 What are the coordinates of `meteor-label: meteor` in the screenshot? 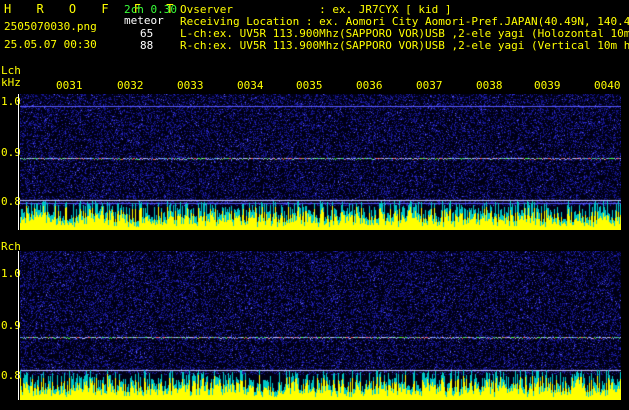 It's located at (144, 20).